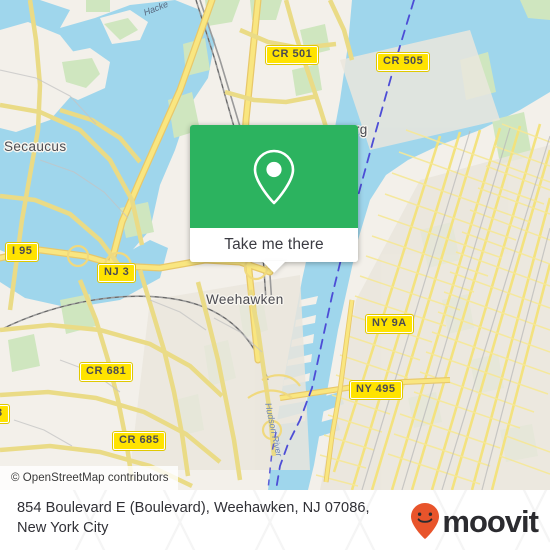 This screenshot has height=550, width=550. I want to click on shield-ny-9a: NY 9A, so click(389, 324).